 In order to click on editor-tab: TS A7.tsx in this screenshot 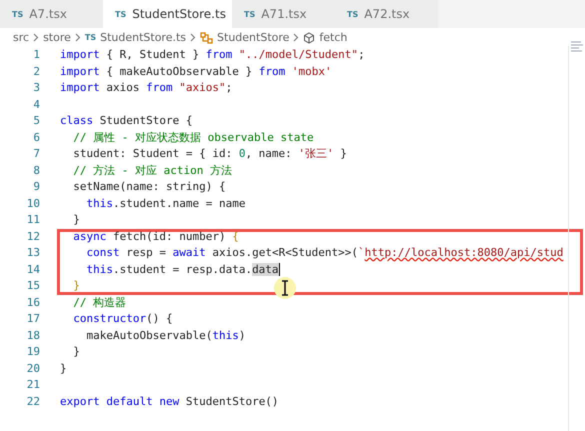, I will do `click(51, 14)`.